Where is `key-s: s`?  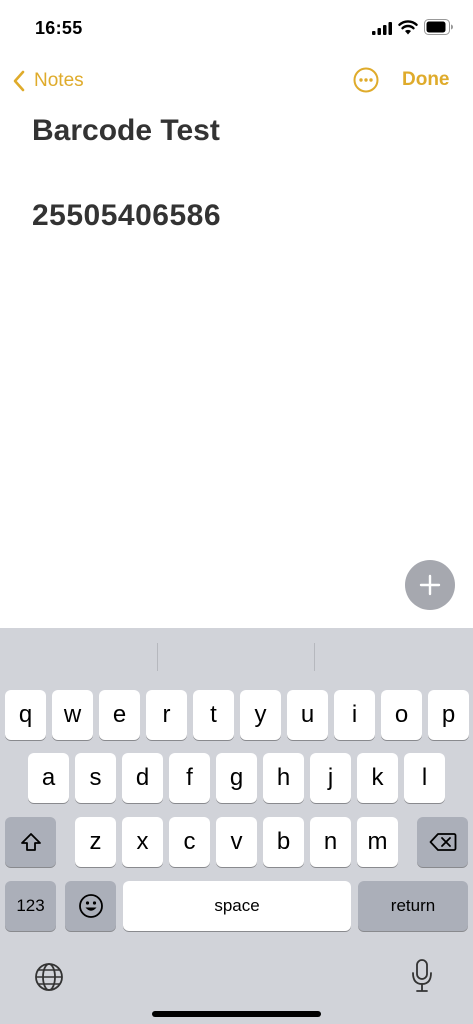 key-s: s is located at coordinates (95, 778).